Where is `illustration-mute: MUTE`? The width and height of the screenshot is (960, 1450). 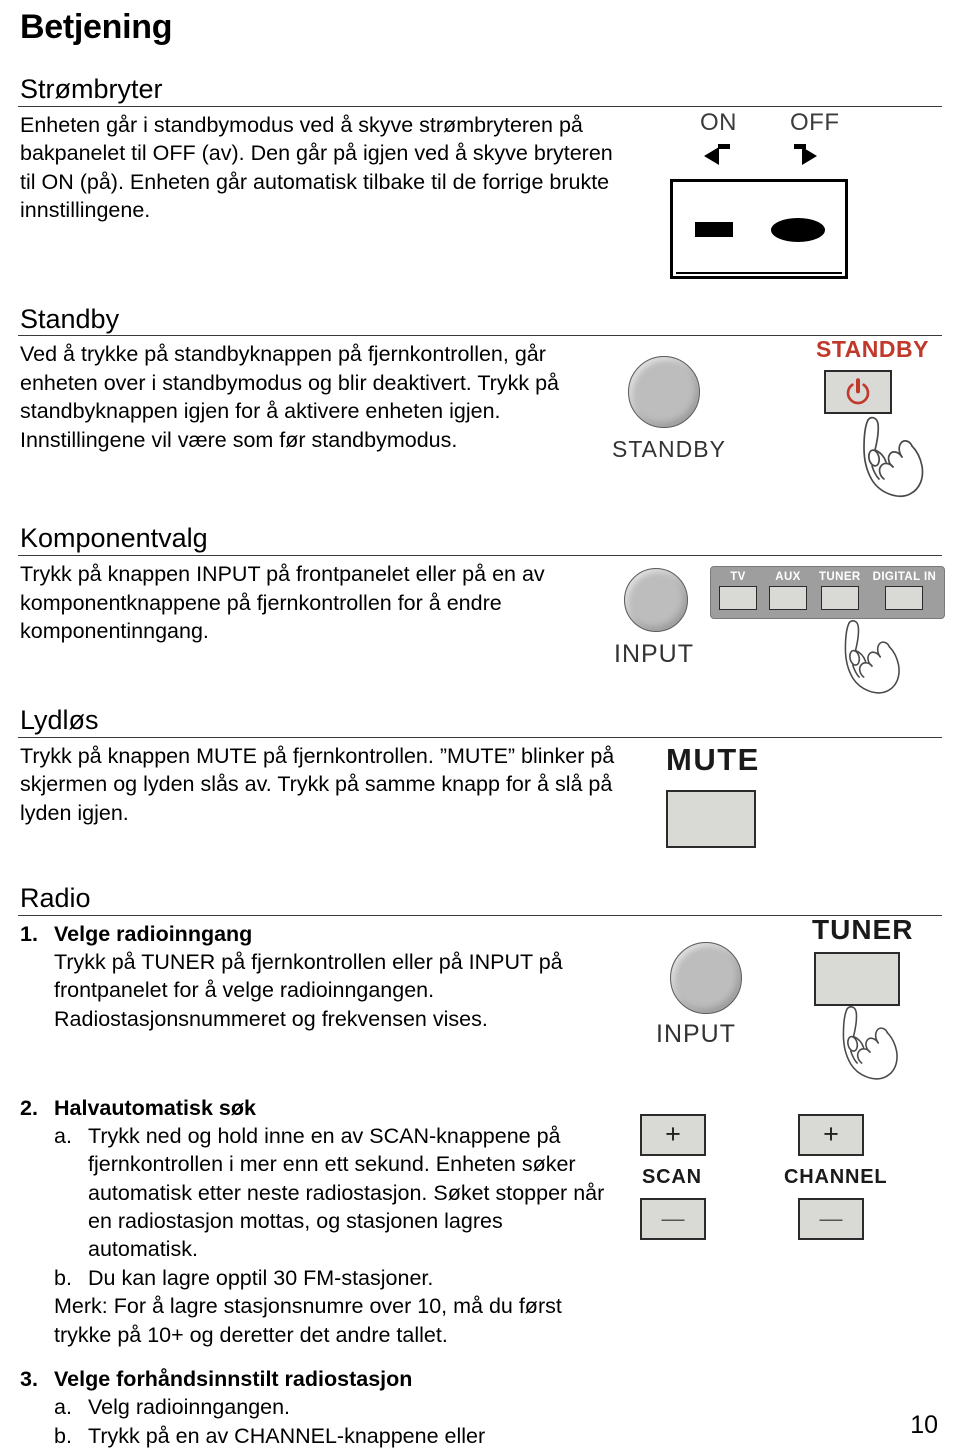 illustration-mute: MUTE is located at coordinates (780, 802).